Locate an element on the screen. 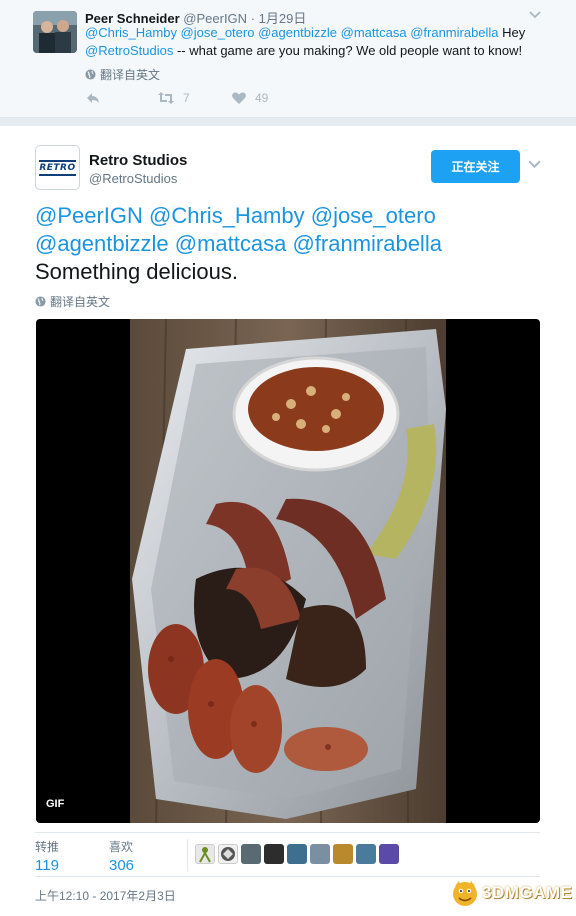 This screenshot has height=916, width=576. tweet-stats: 转推 119 喜欢 306 is located at coordinates (287, 854).